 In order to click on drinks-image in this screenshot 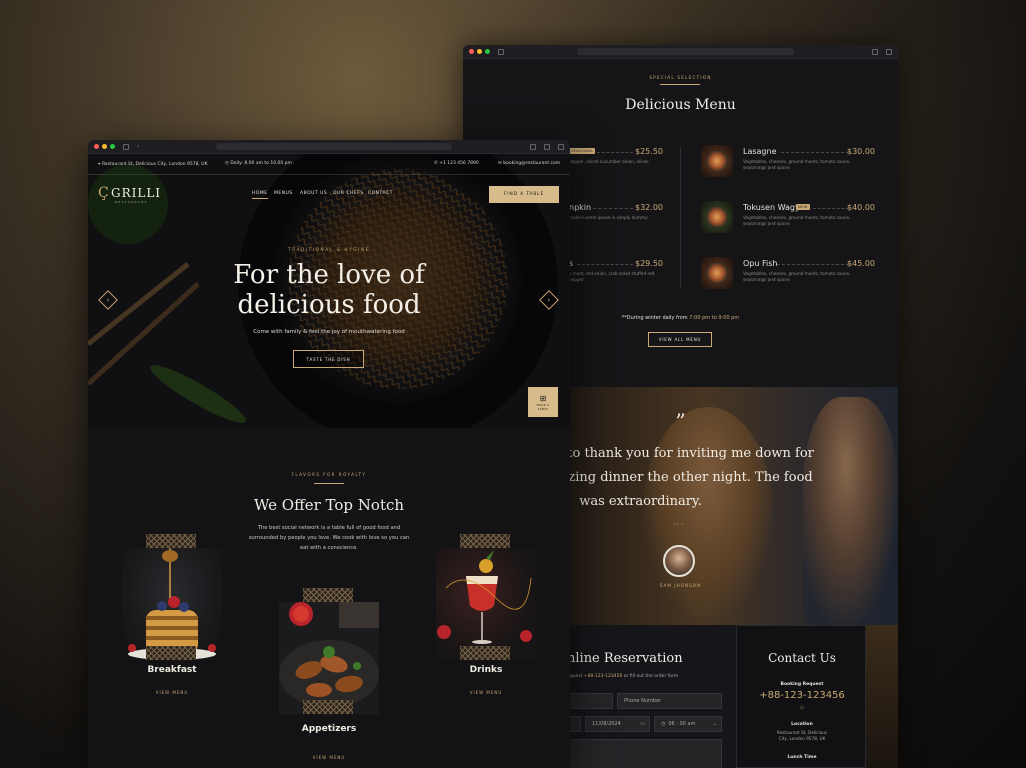, I will do `click(486, 604)`.